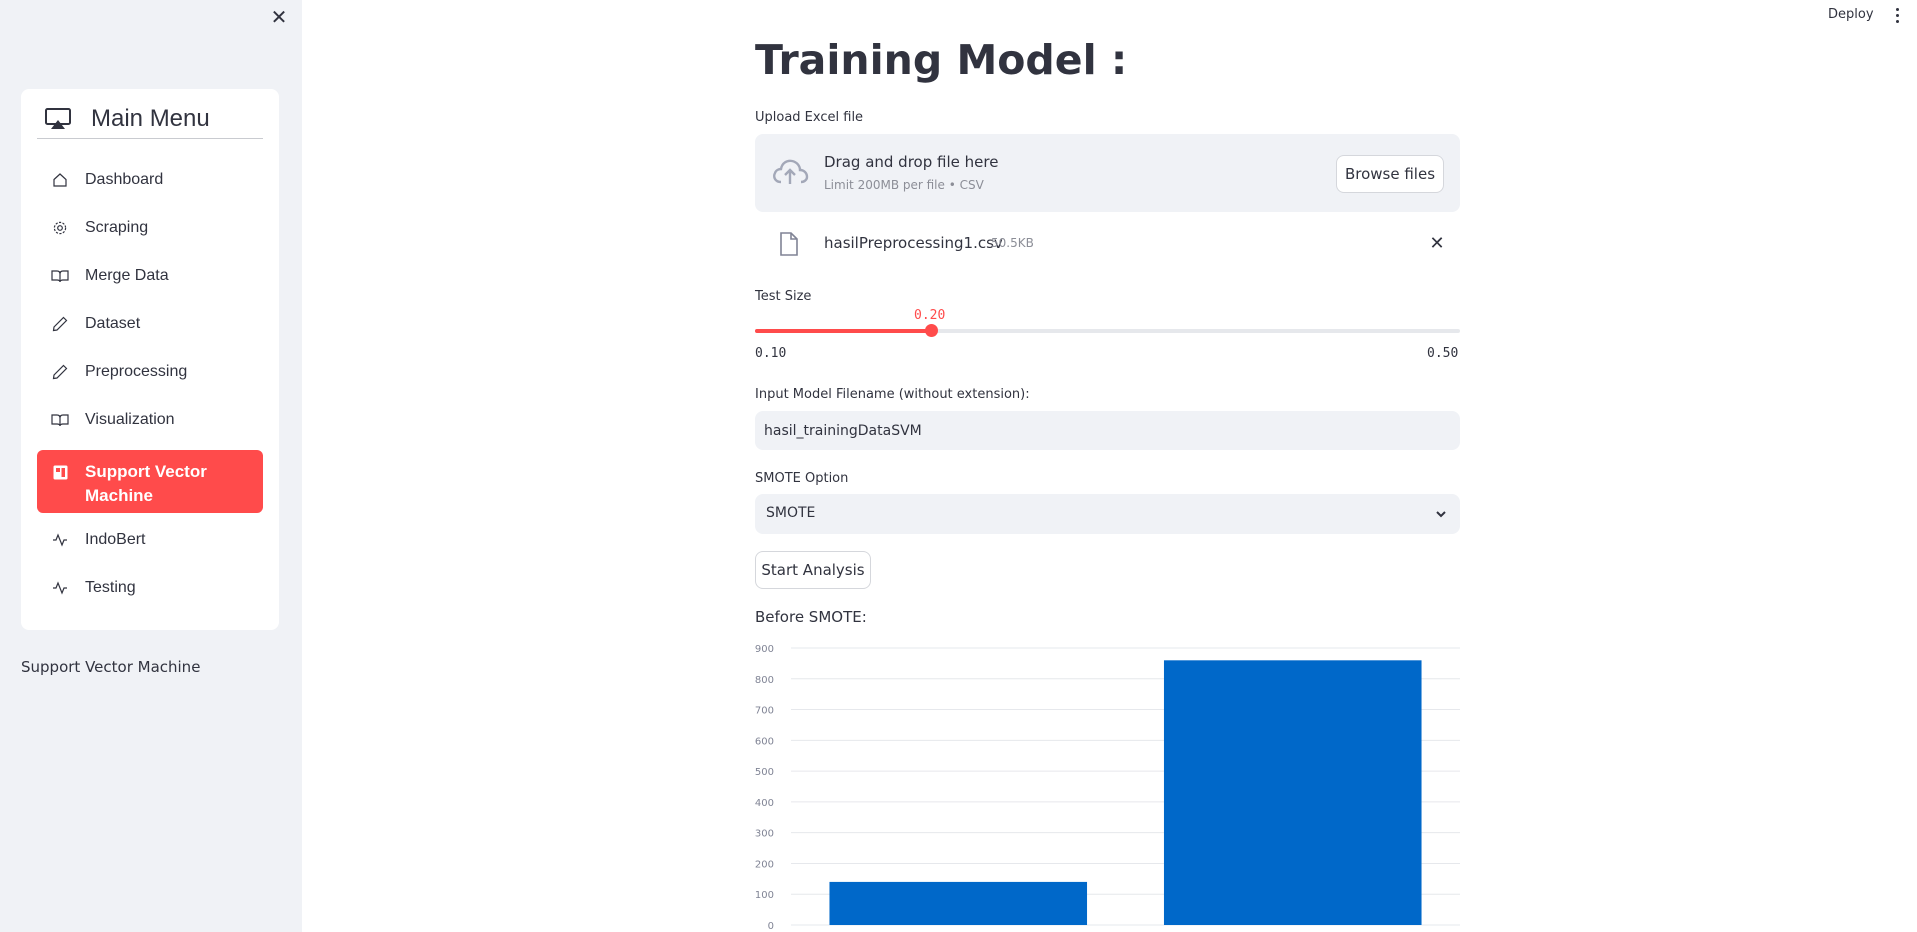 The width and height of the screenshot is (1917, 932). Describe the element at coordinates (764, 772) in the screenshot. I see `y-tick-label: 500` at that location.